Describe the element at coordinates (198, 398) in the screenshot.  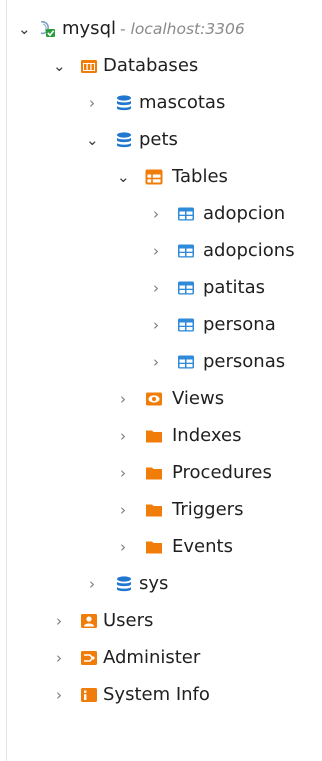
I see `tree-label: Views` at that location.